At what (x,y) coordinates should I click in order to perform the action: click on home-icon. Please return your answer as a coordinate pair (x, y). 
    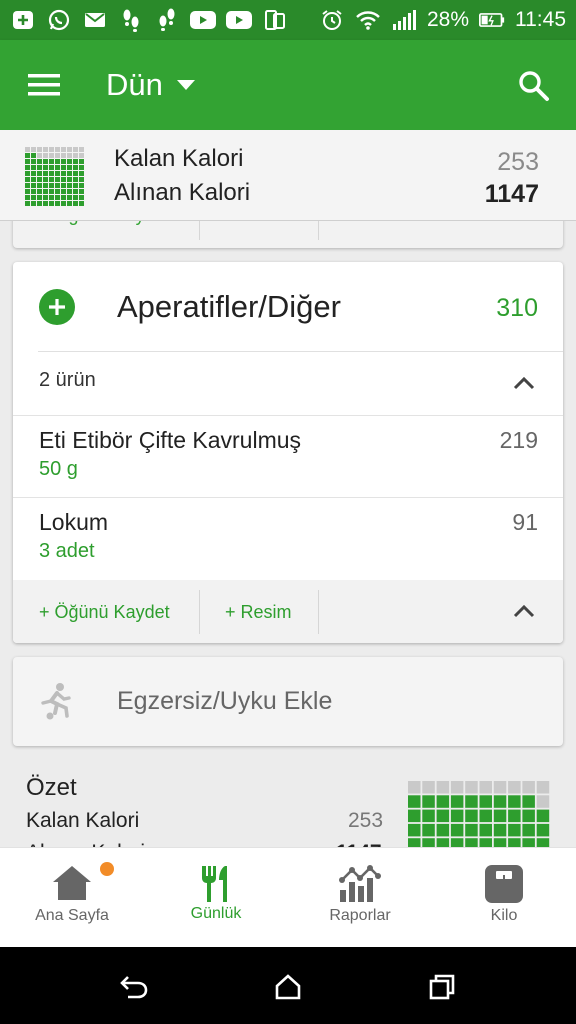
    Looking at the image, I should click on (72, 883).